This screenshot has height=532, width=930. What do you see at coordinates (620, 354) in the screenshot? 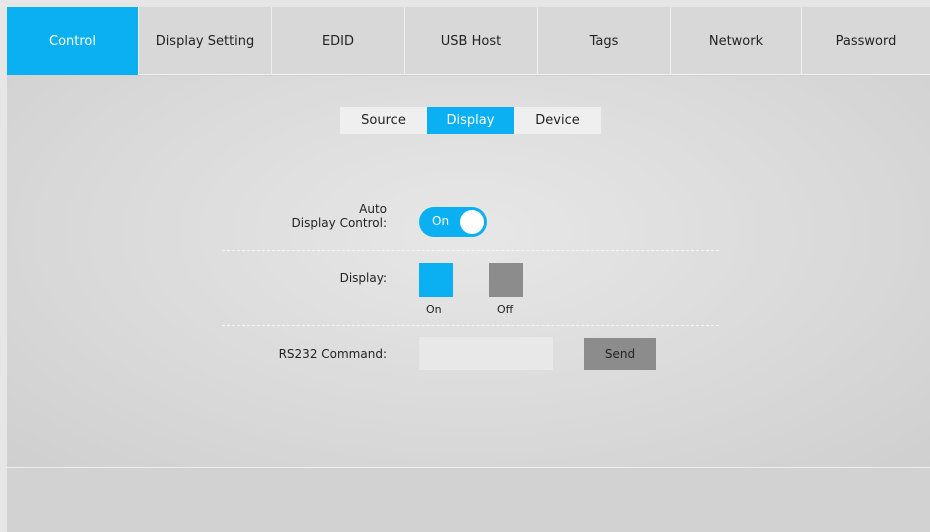
I see `send-button: Send` at bounding box center [620, 354].